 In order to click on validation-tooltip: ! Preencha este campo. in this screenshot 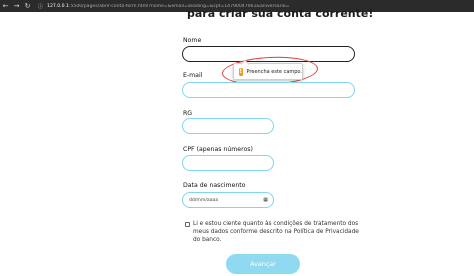, I will do `click(268, 71)`.